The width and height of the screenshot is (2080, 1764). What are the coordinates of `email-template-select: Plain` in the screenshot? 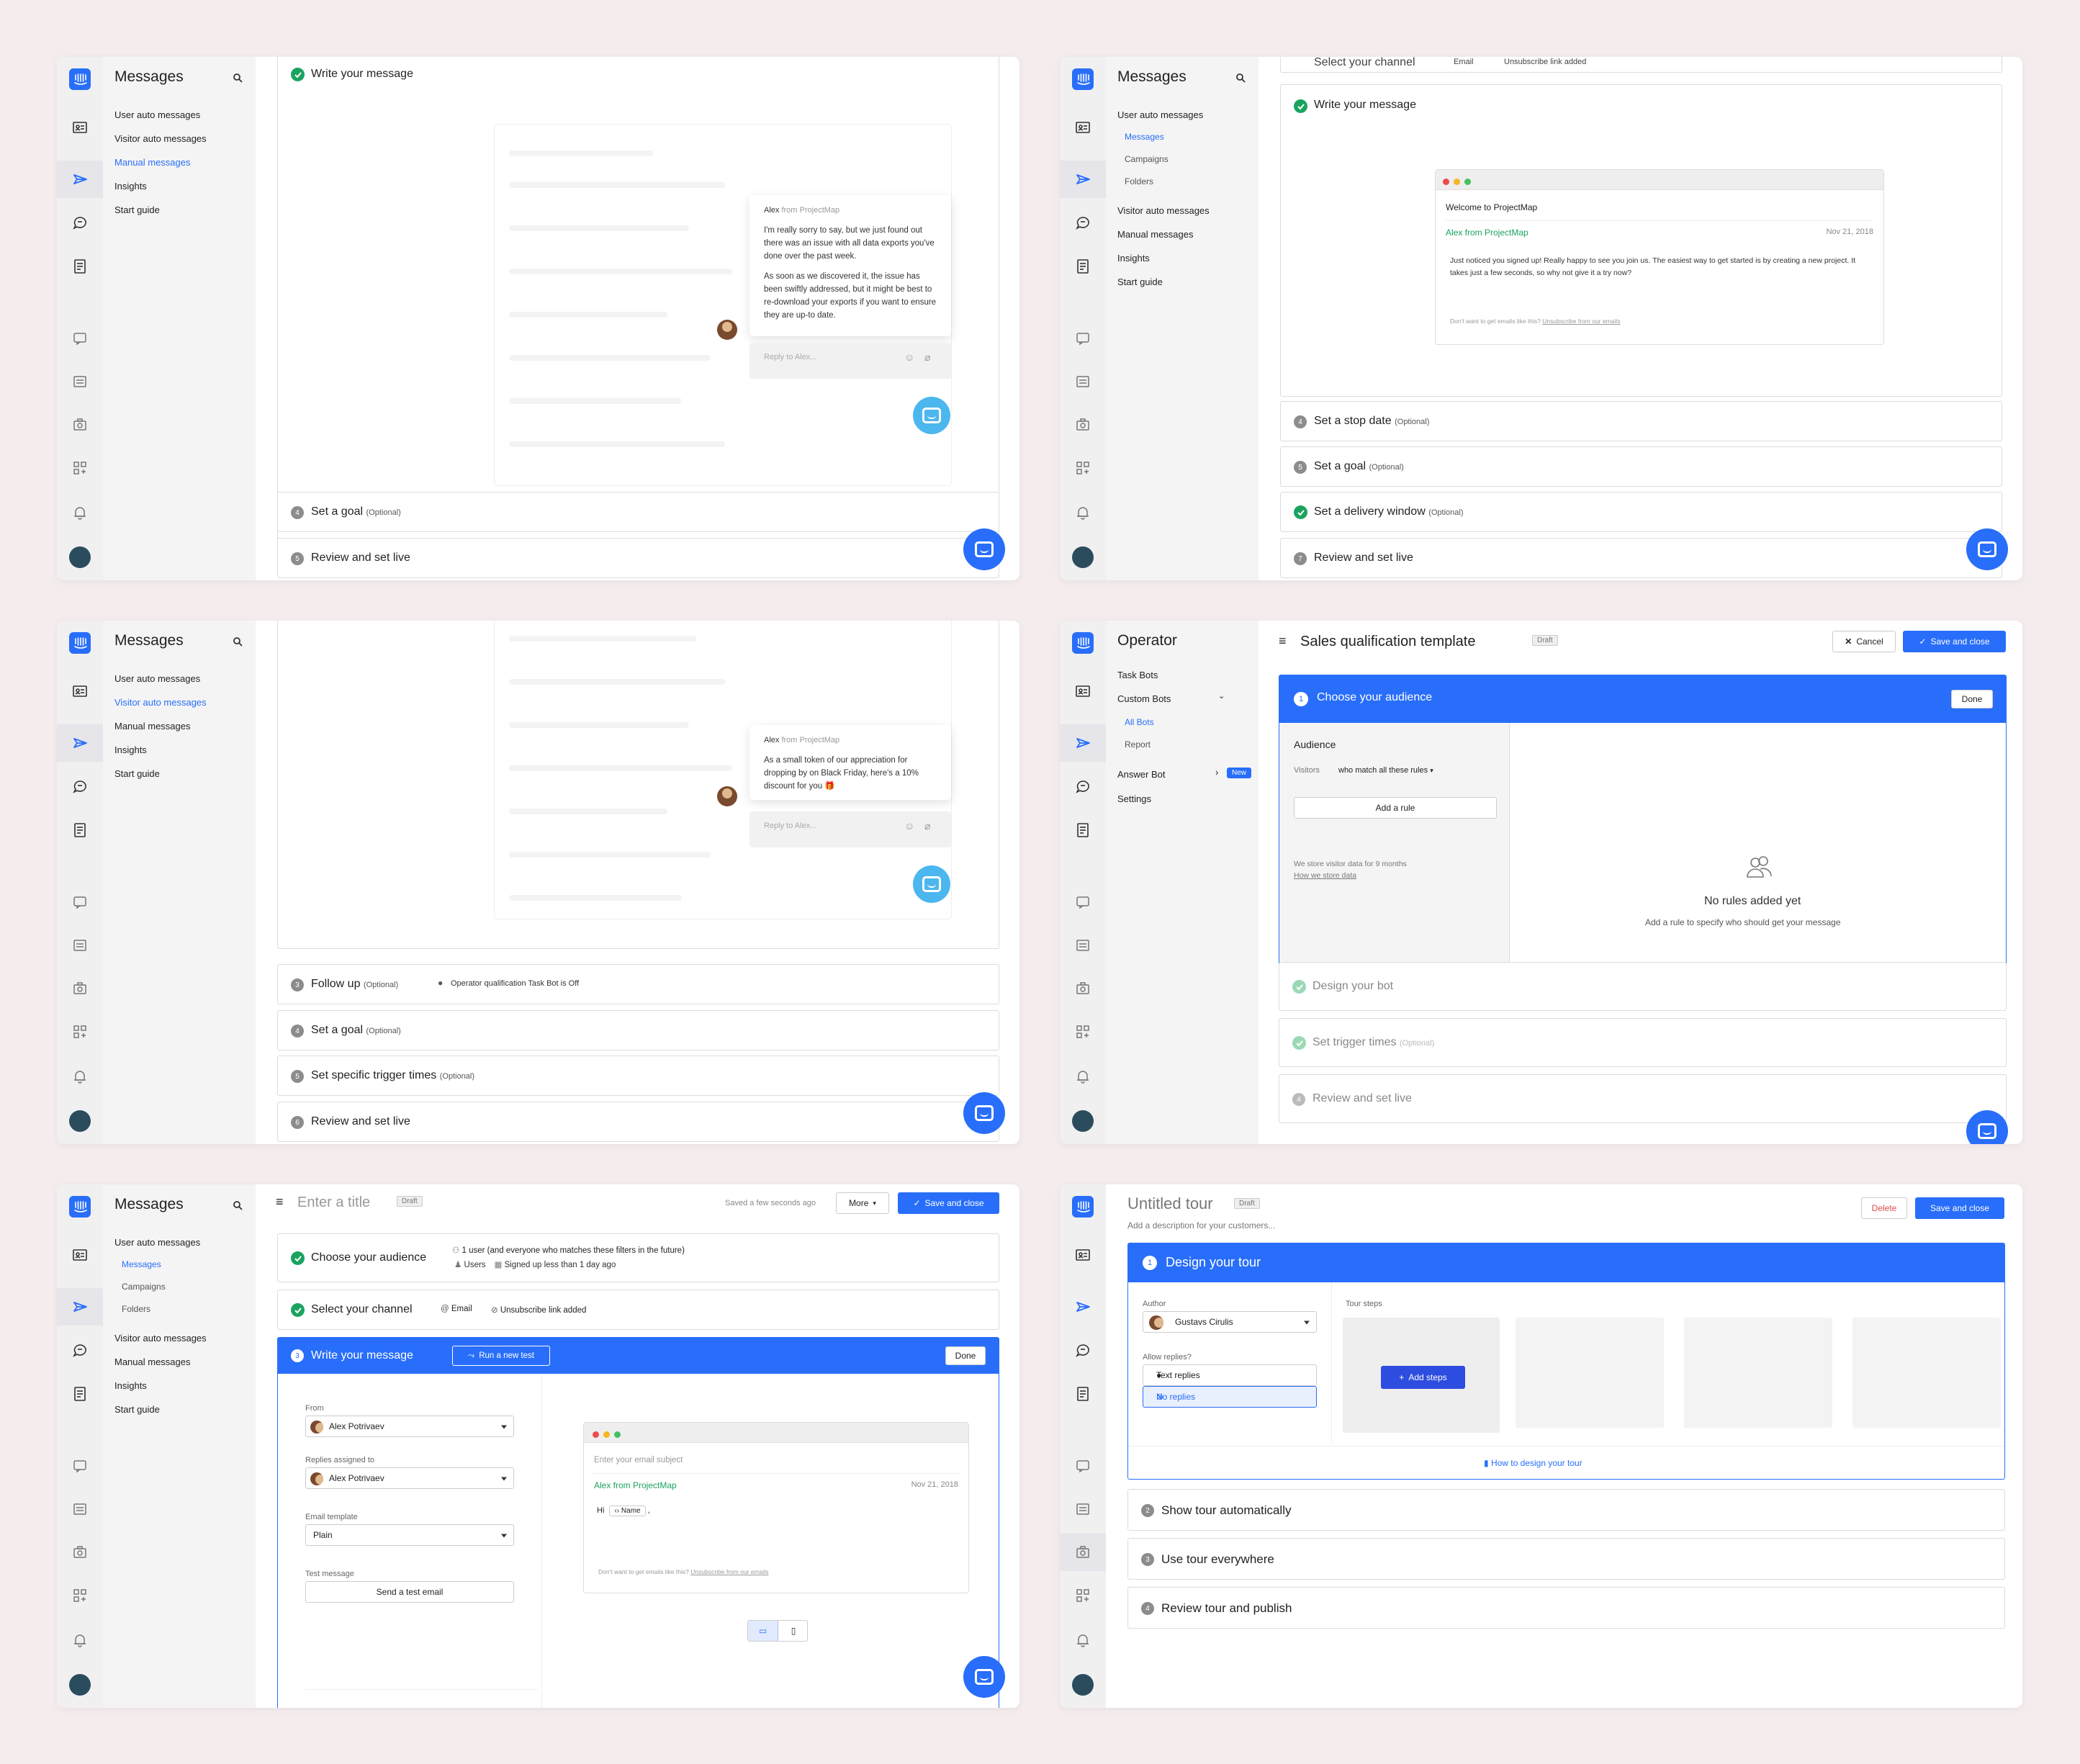 It's located at (410, 1535).